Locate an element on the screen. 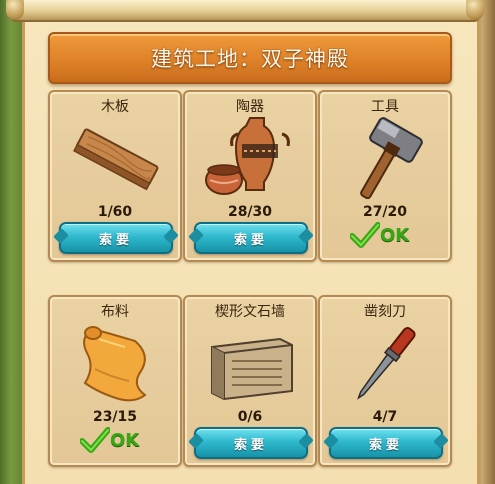 The height and width of the screenshot is (484, 495). item-count: 0/6 is located at coordinates (250, 417).